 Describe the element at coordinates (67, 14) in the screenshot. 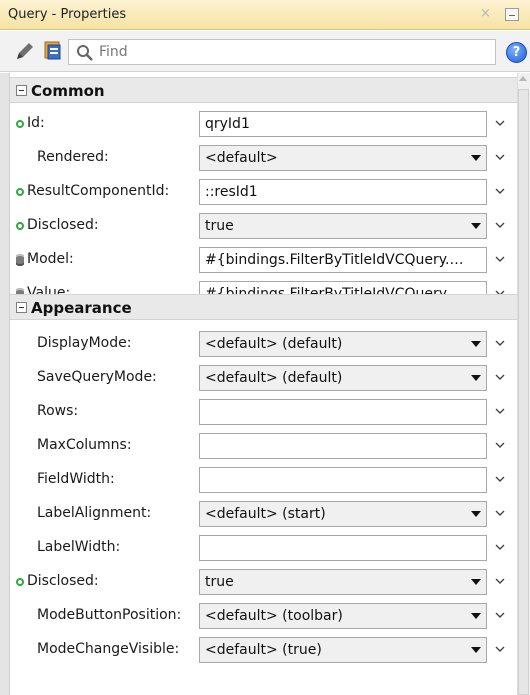

I see `window-title: Query - Properties` at that location.